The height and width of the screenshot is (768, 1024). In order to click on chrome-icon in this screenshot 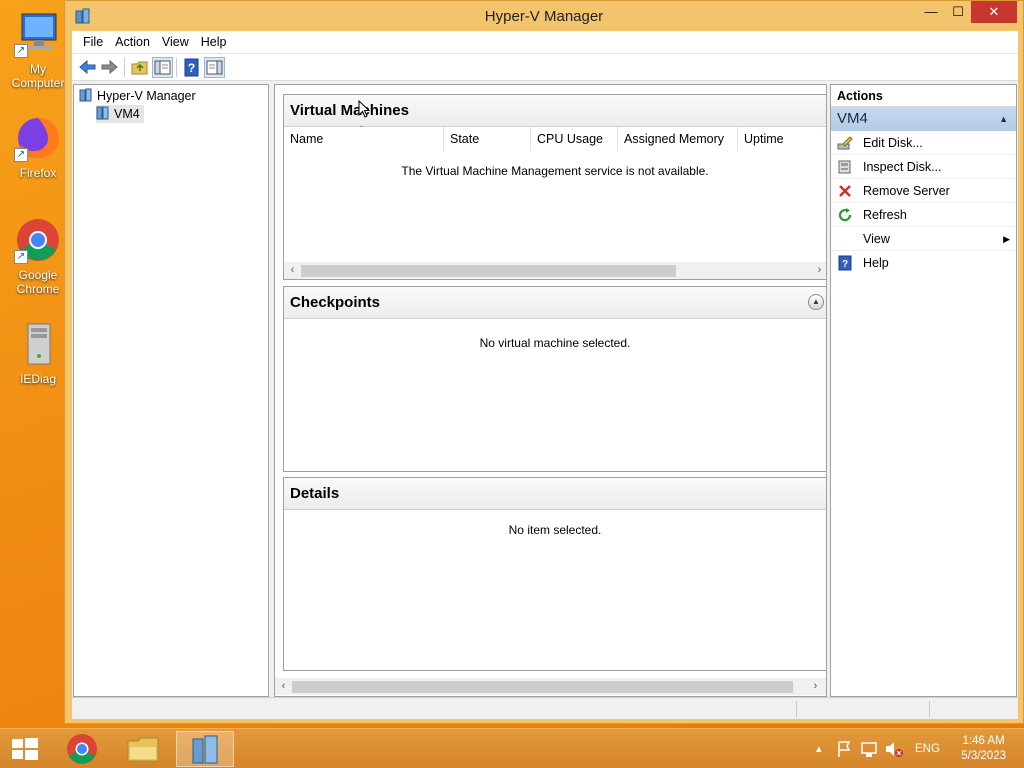, I will do `click(82, 749)`.